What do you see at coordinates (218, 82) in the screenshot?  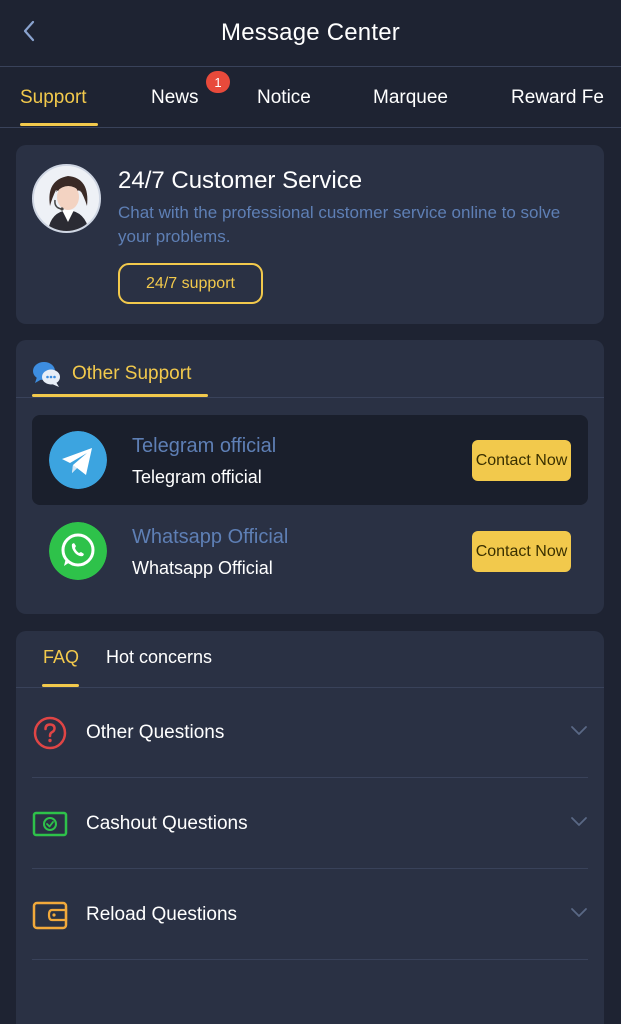 I see `news-badge: 1` at bounding box center [218, 82].